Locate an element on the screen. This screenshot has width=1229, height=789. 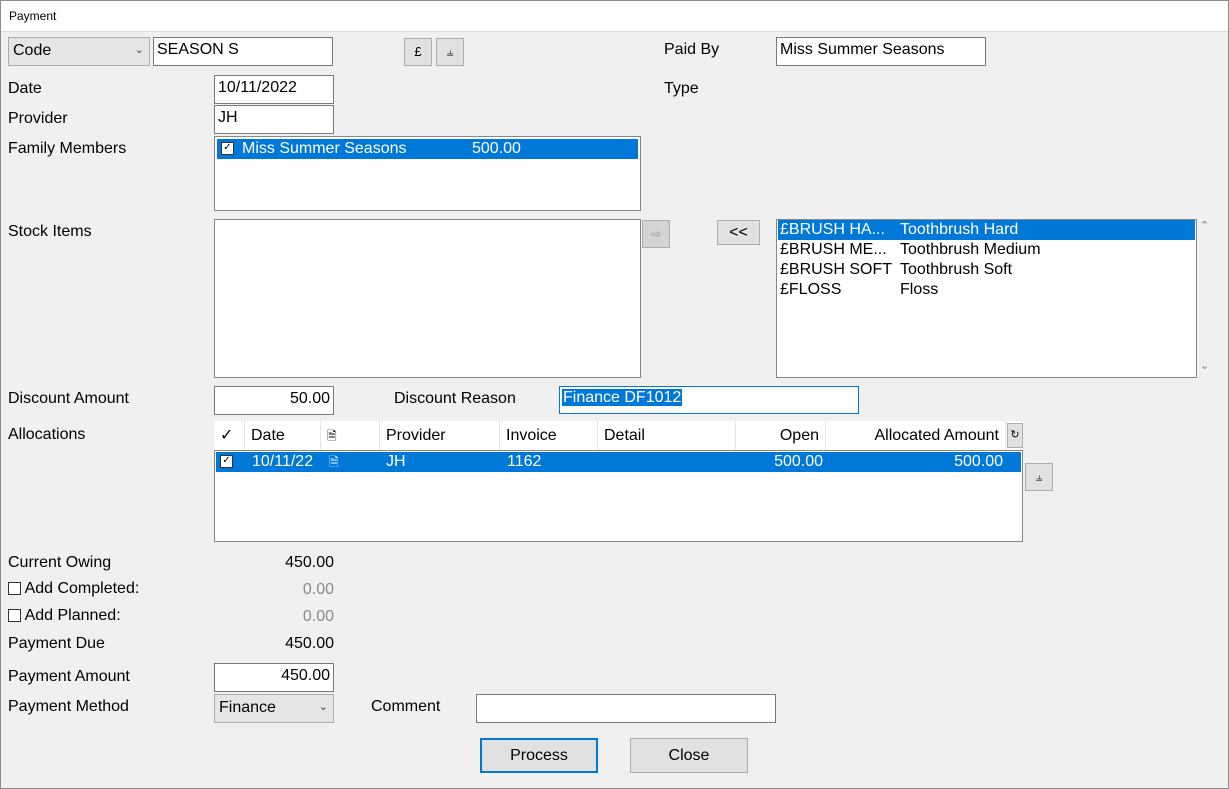
discount-amount-label: Discount Amount is located at coordinates (68, 398).